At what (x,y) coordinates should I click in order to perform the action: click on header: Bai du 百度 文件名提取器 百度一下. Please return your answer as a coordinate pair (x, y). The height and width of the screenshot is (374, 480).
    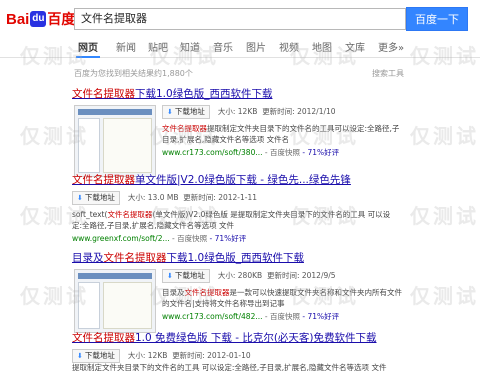
    Looking at the image, I should click on (240, 18).